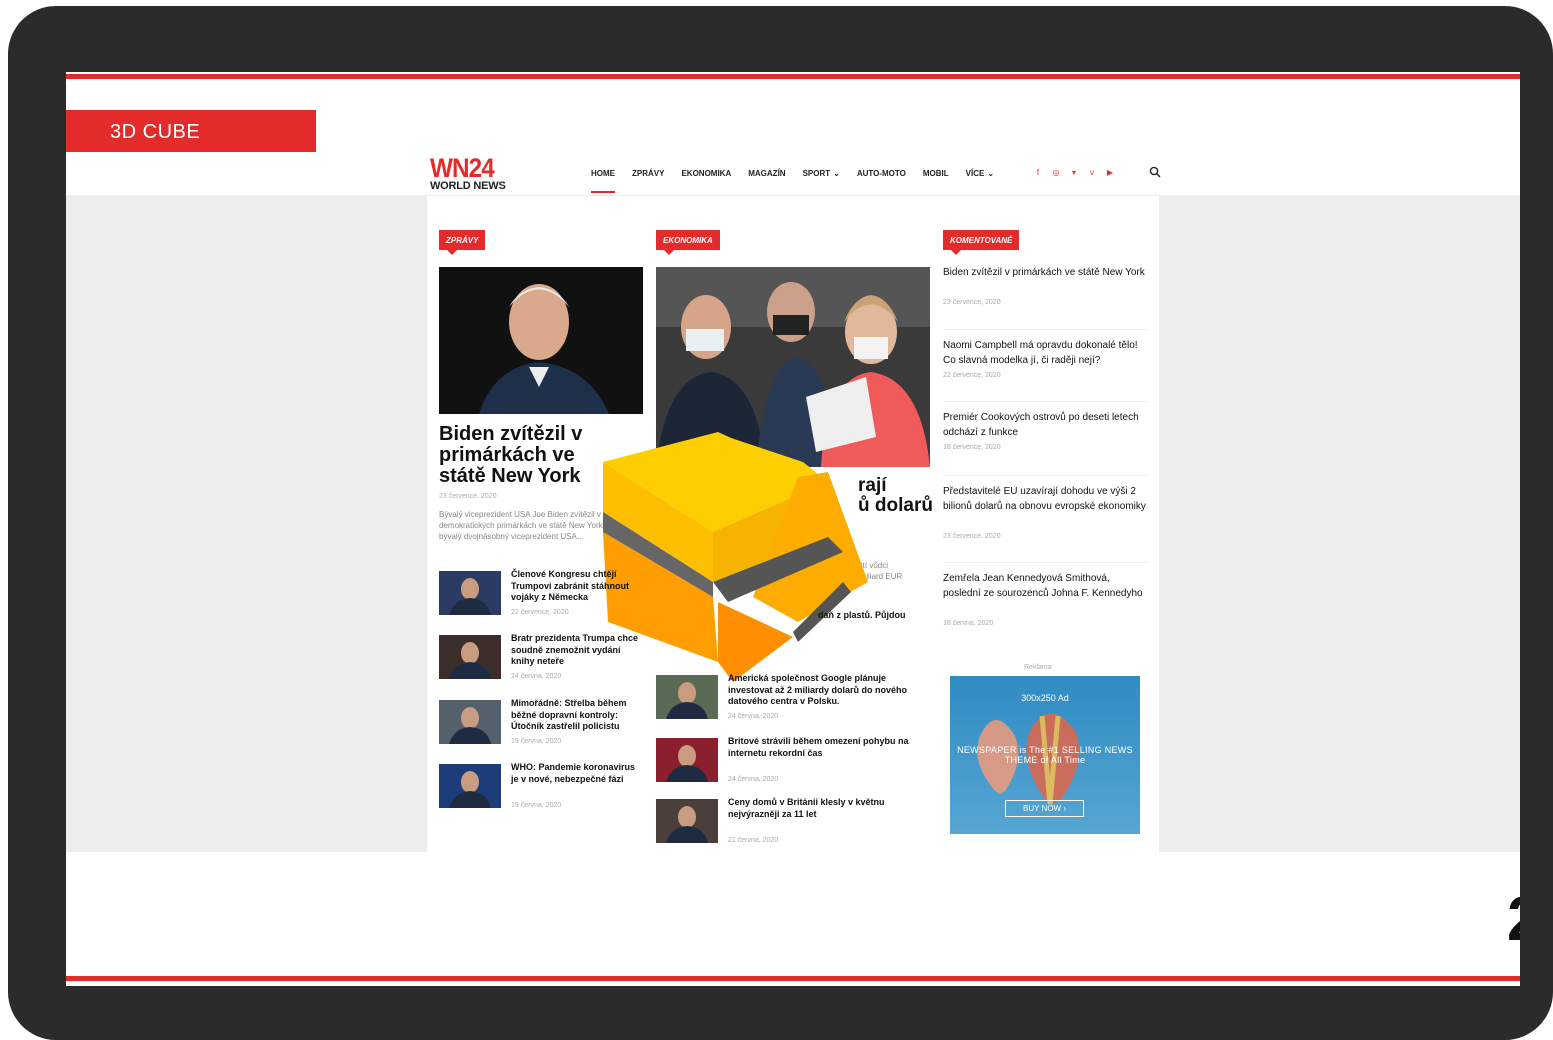 The image size is (1553, 1040). I want to click on zpravy-main-date: 23 července, 2020, so click(468, 496).